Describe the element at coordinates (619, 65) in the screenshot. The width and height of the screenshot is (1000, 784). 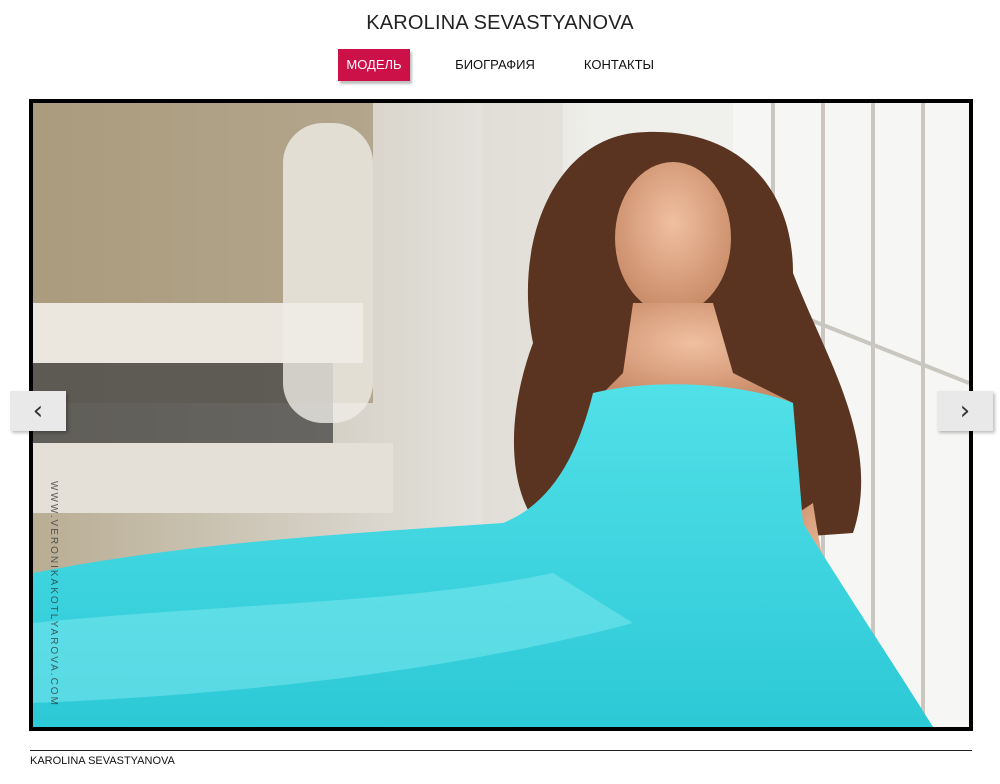
I see `nav-item-contacts: КОНТАКТЫ` at that location.